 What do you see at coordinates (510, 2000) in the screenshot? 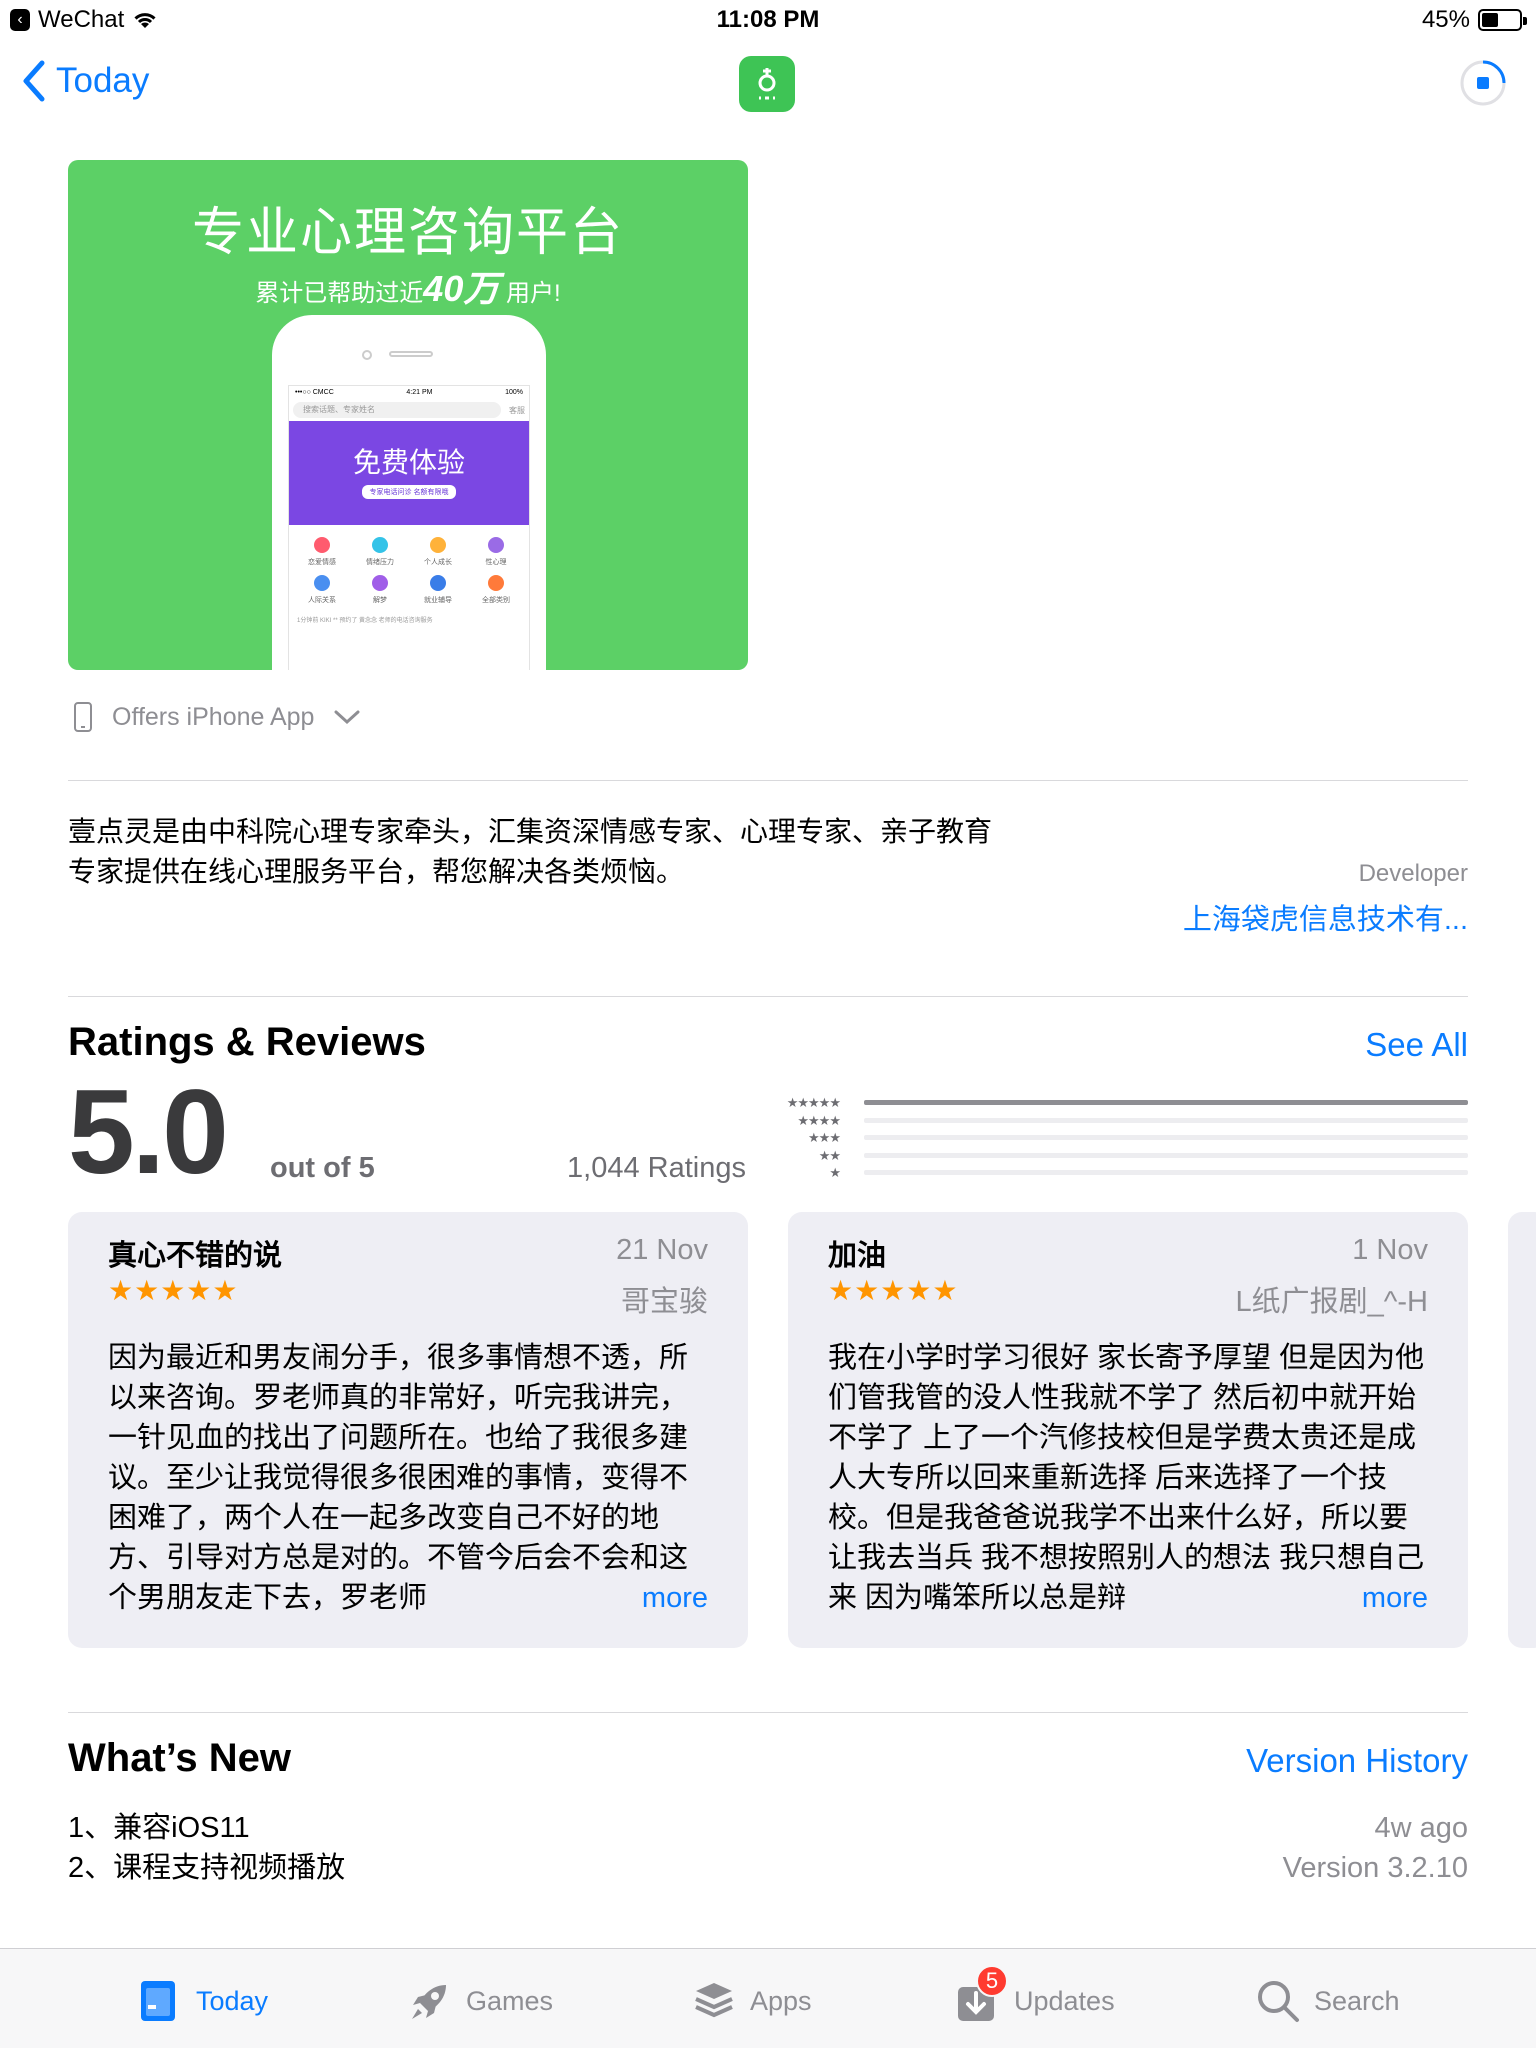
I see `tab-label: Games` at bounding box center [510, 2000].